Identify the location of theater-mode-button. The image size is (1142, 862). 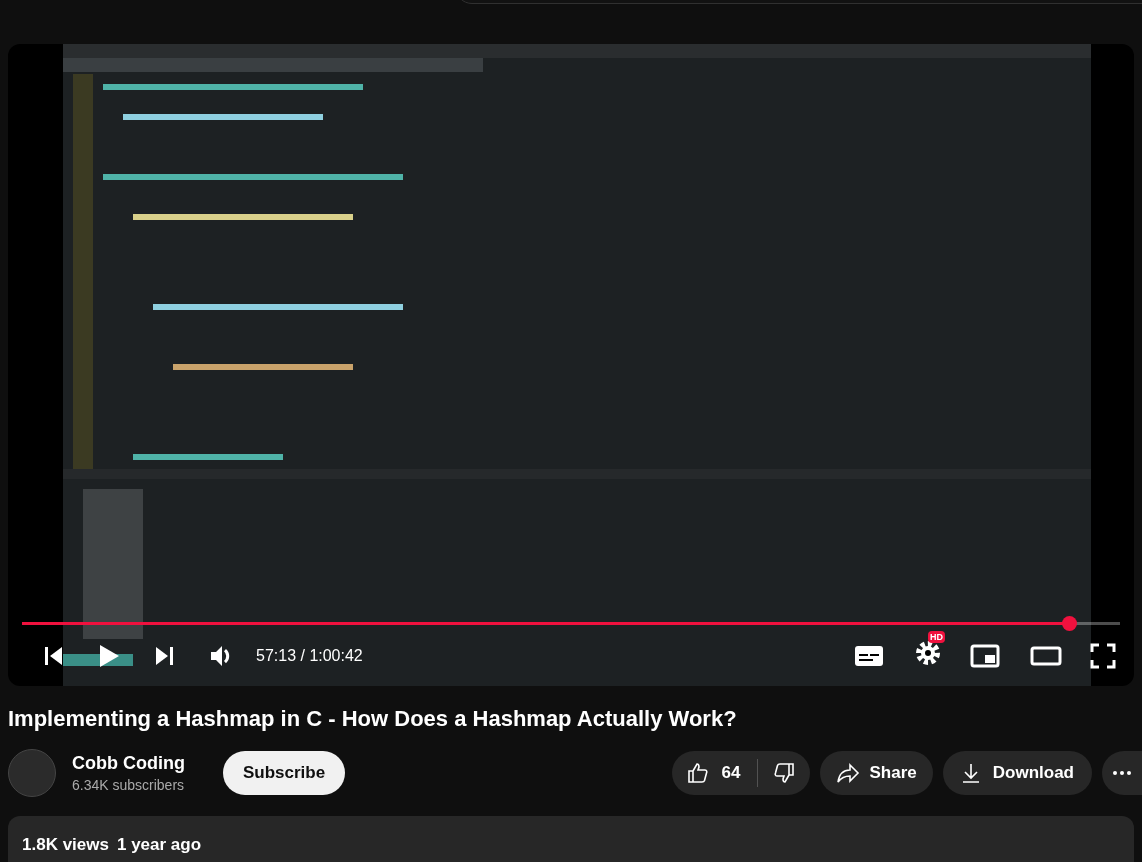
(1046, 656).